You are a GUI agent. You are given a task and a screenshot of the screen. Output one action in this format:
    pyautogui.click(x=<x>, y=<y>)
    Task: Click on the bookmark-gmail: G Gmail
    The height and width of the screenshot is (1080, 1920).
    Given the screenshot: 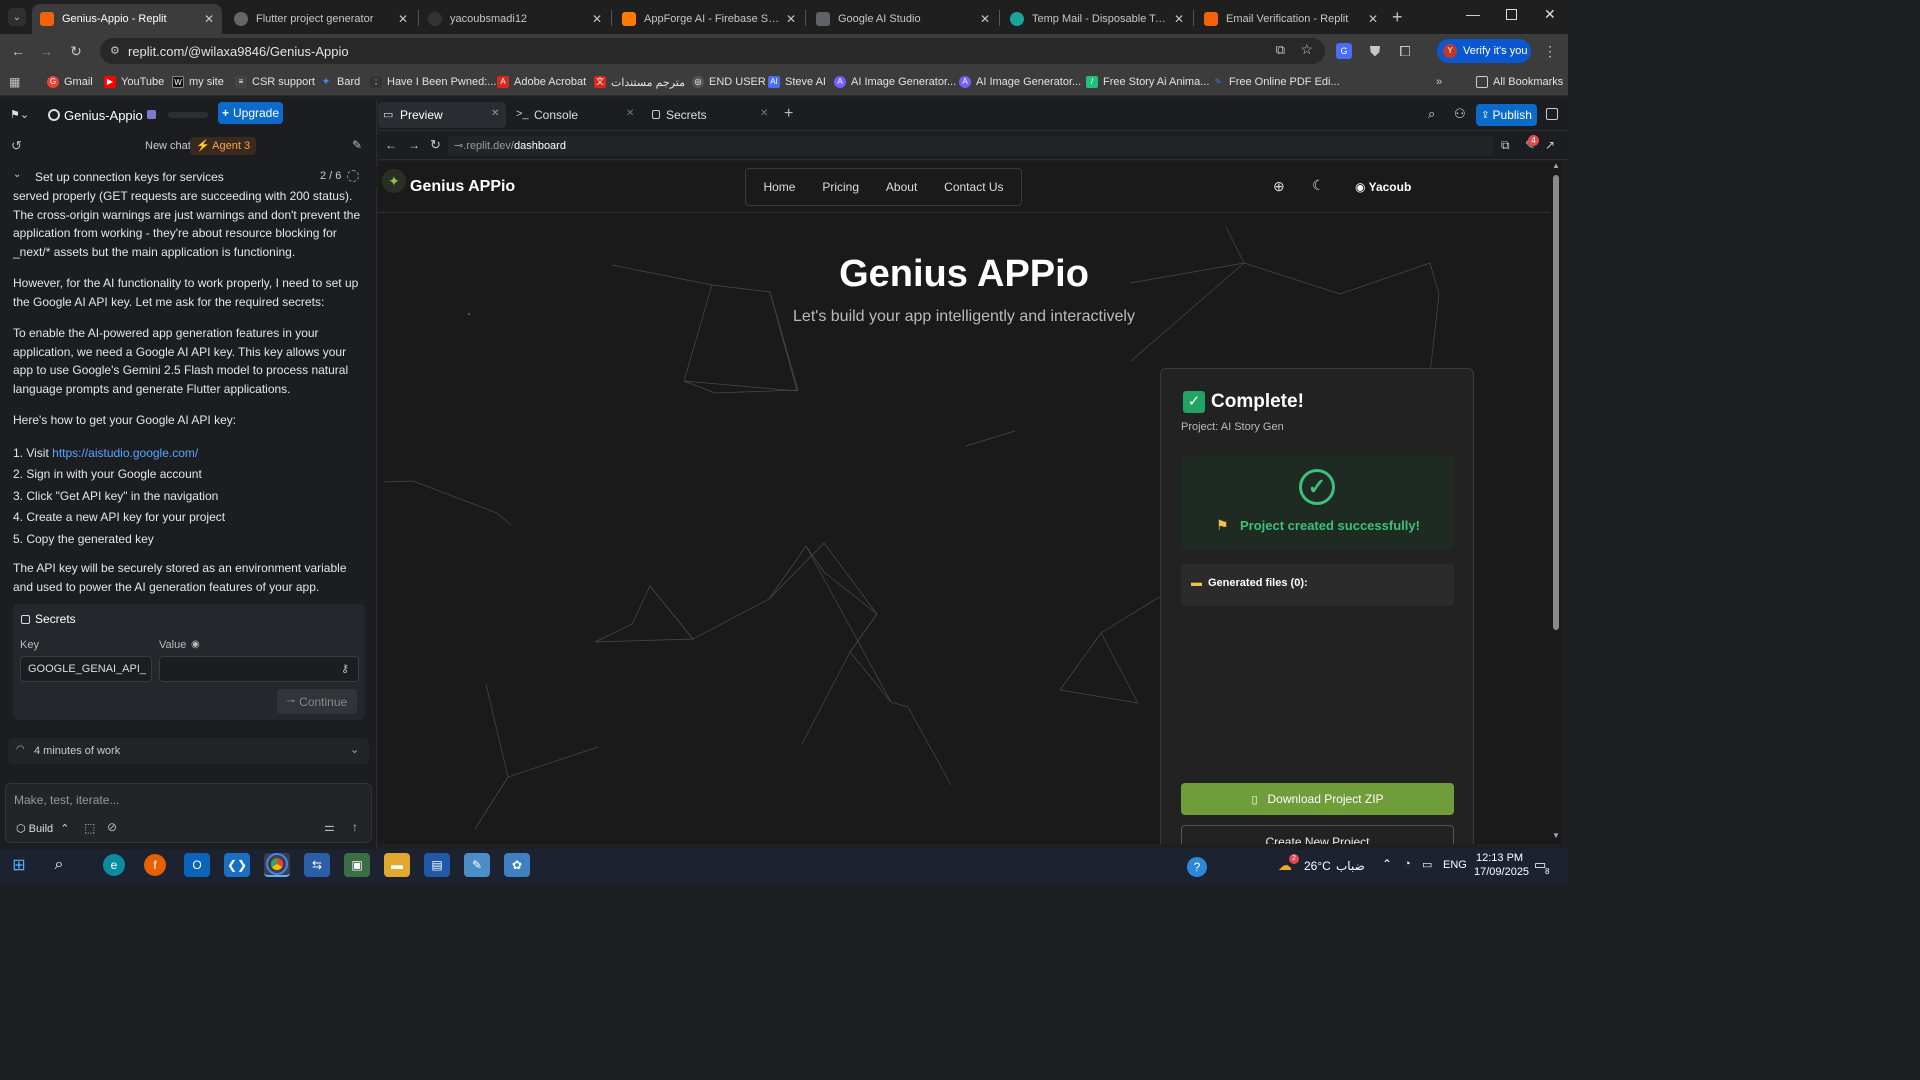 What is the action you would take?
    pyautogui.click(x=70, y=82)
    